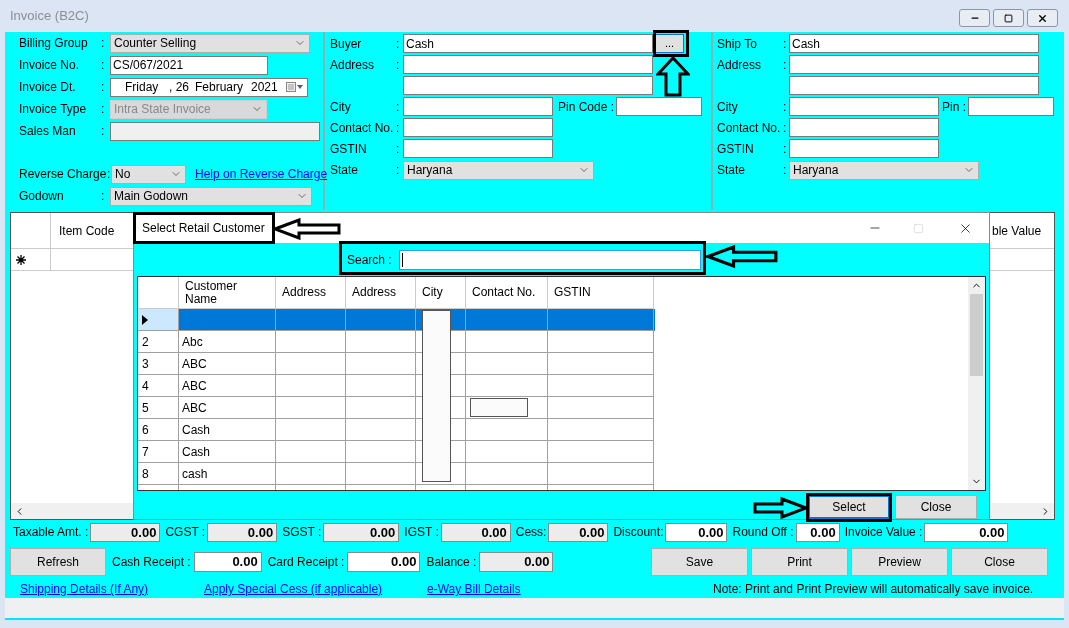 Image resolution: width=1069 pixels, height=628 pixels. I want to click on row-number: 5, so click(145, 408).